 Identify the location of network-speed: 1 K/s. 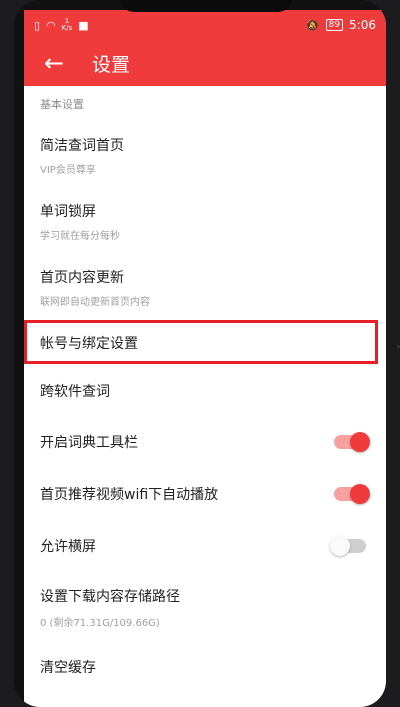
(67, 25).